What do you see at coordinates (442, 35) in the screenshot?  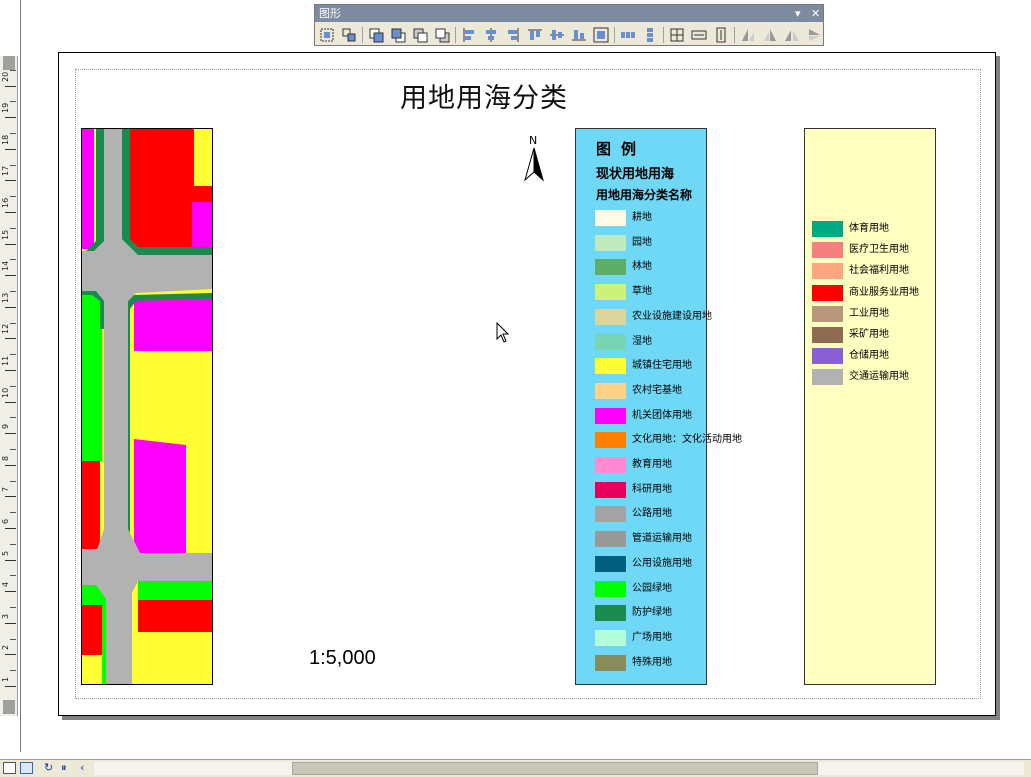 I see `send-backward-icon` at bounding box center [442, 35].